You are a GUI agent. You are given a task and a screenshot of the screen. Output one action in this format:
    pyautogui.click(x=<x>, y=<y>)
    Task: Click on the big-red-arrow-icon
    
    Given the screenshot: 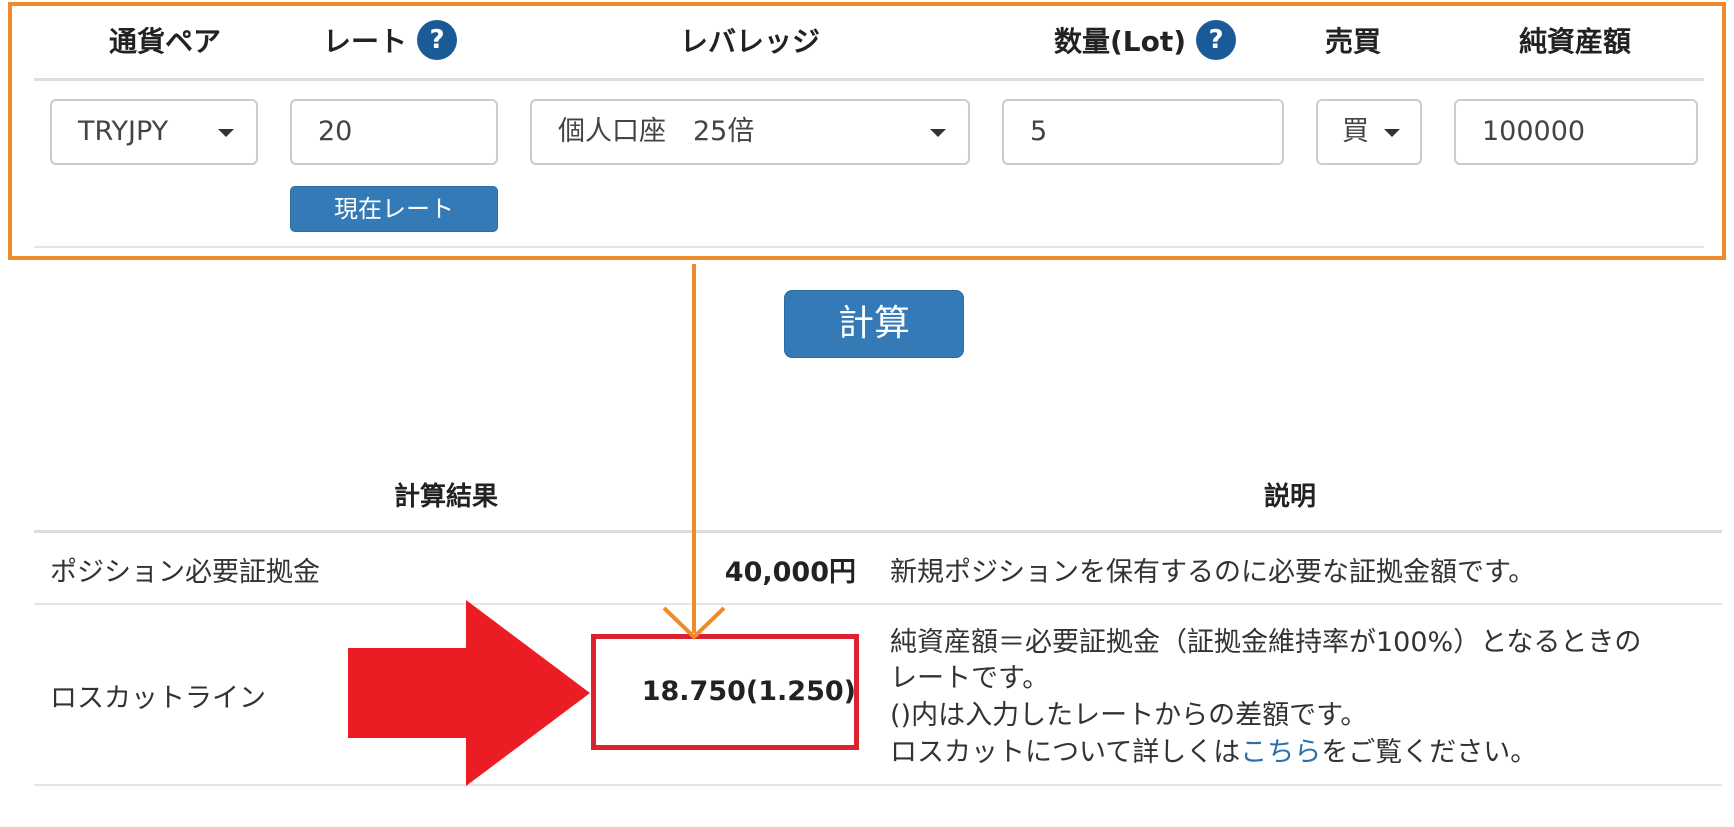 What is the action you would take?
    pyautogui.click(x=469, y=693)
    